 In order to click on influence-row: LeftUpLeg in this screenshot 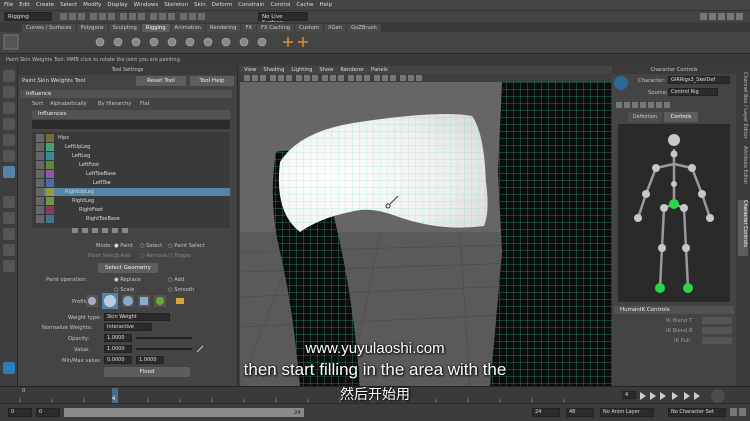, I will do `click(133, 147)`.